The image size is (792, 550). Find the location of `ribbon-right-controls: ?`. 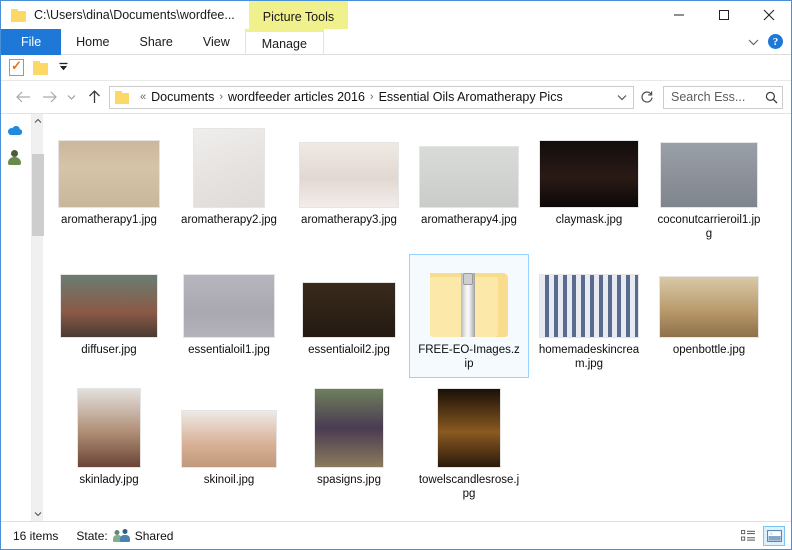

ribbon-right-controls: ? is located at coordinates (769, 41).